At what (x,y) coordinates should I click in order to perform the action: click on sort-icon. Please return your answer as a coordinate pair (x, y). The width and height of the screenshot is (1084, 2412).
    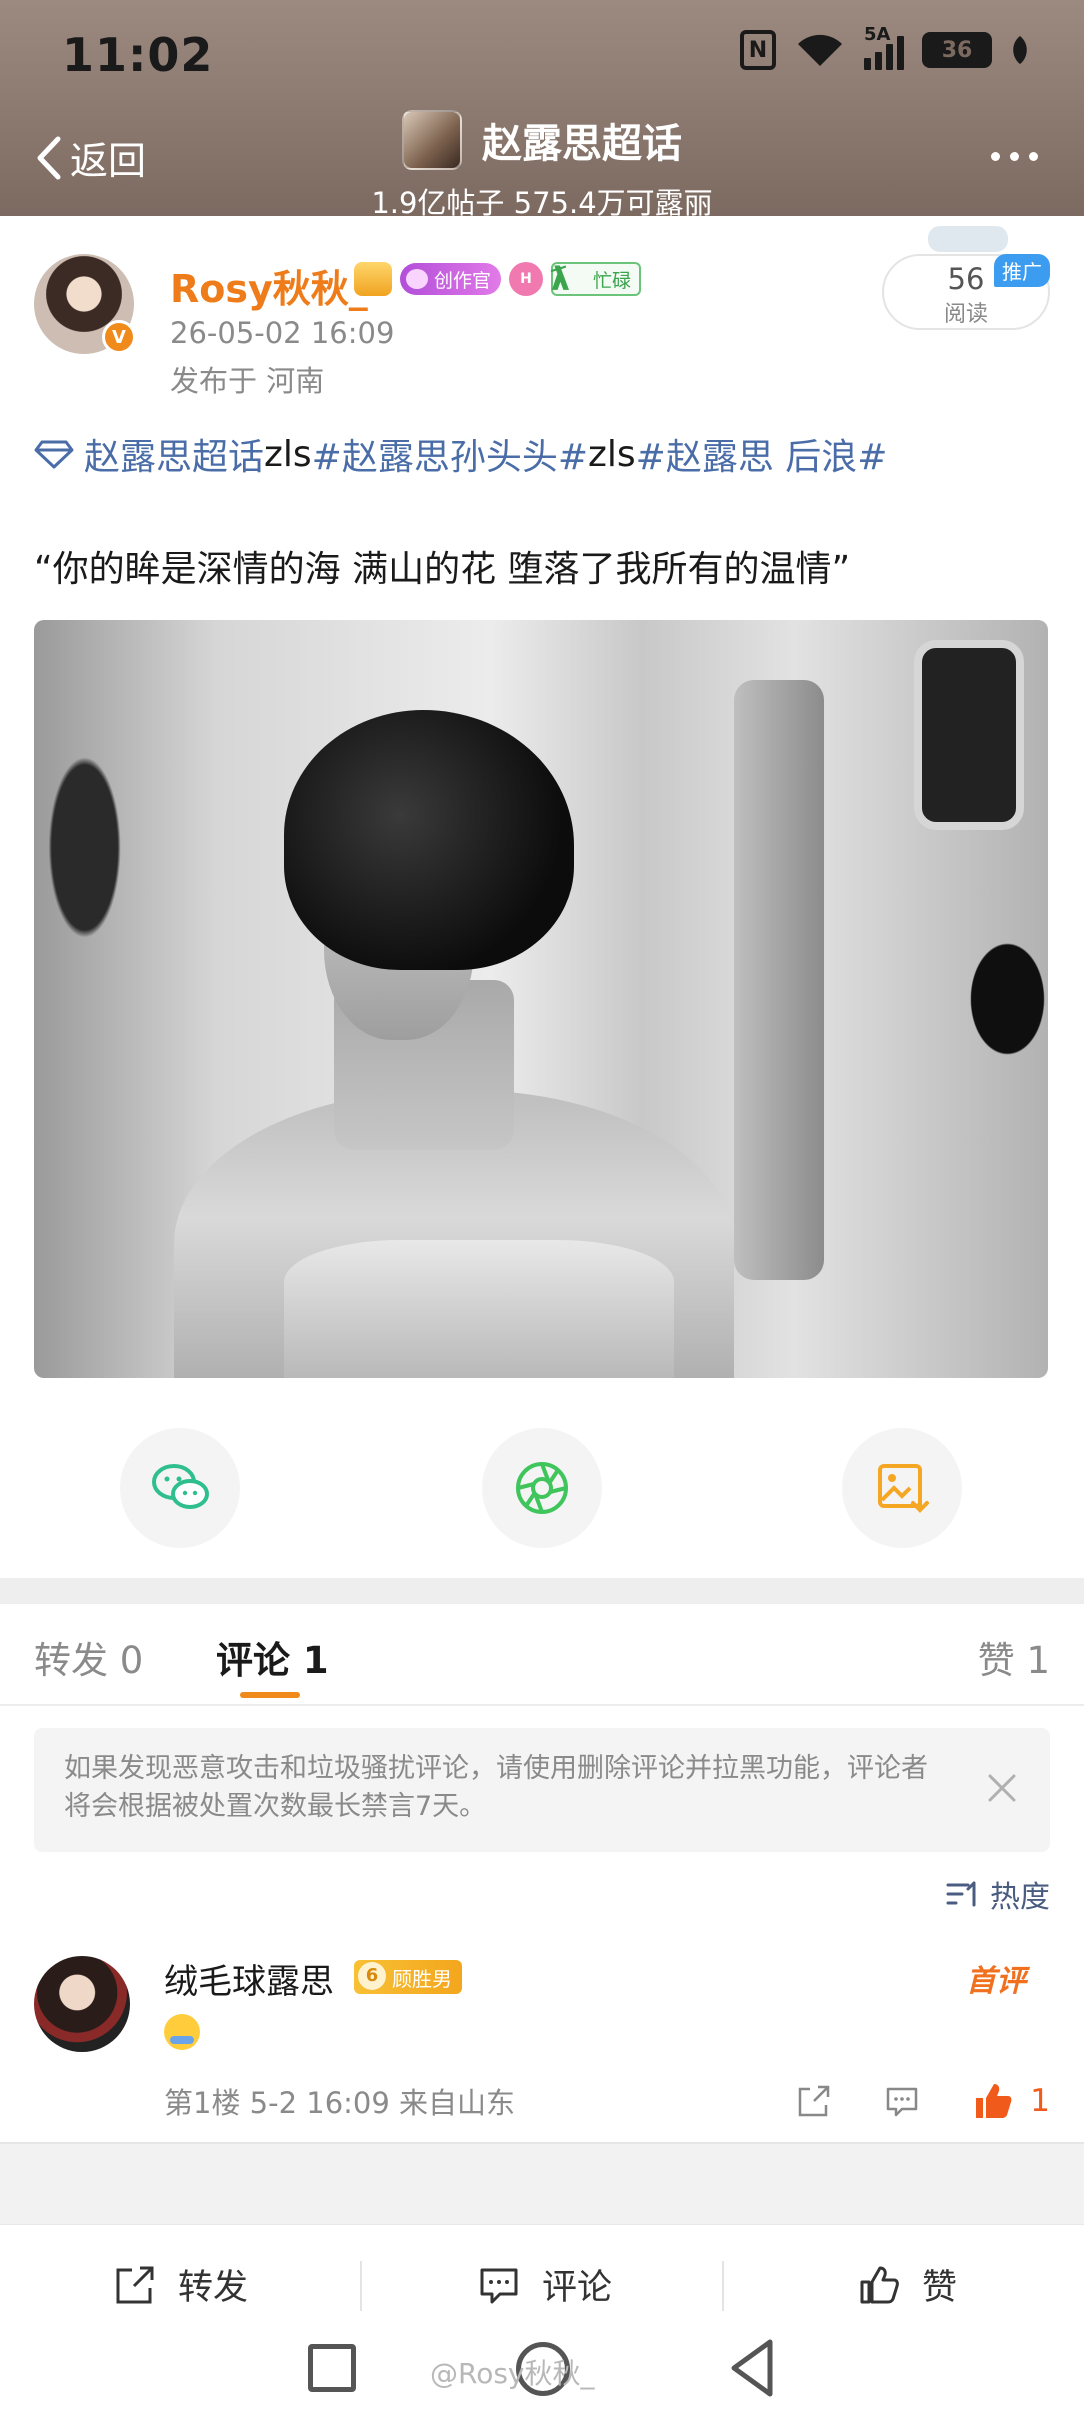
    Looking at the image, I should click on (961, 1894).